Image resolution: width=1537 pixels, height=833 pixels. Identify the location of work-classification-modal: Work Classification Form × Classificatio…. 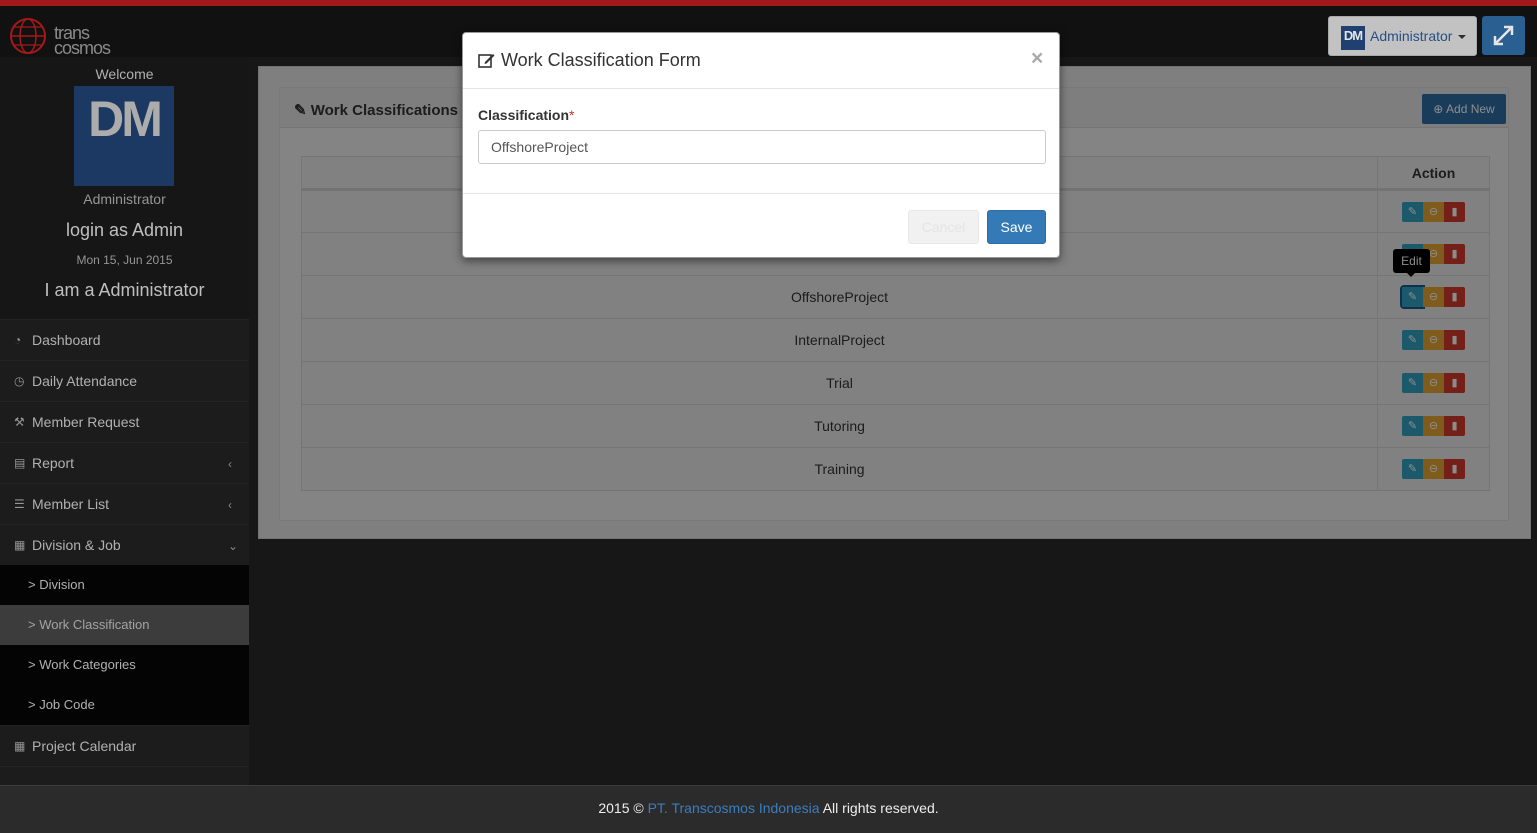
(761, 145).